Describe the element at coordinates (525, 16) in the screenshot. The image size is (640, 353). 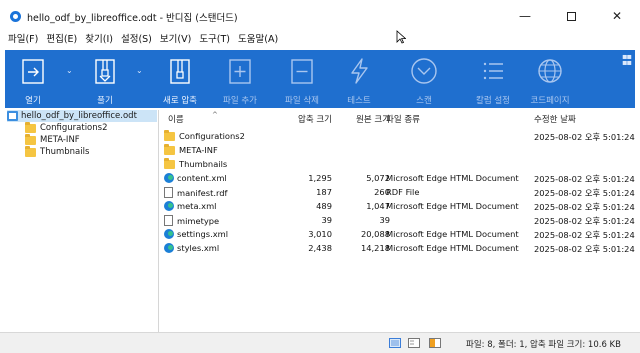
I see `minimize-button: —` at that location.